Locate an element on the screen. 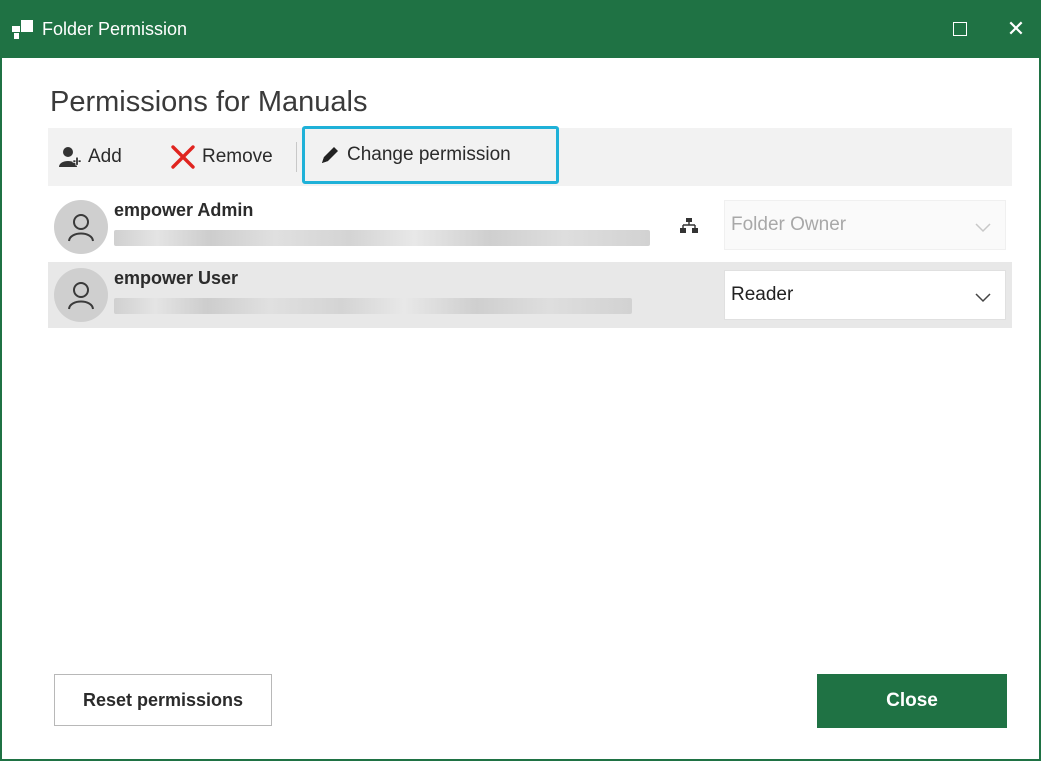 Image resolution: width=1041 pixels, height=761 pixels. maximize-button is located at coordinates (960, 29).